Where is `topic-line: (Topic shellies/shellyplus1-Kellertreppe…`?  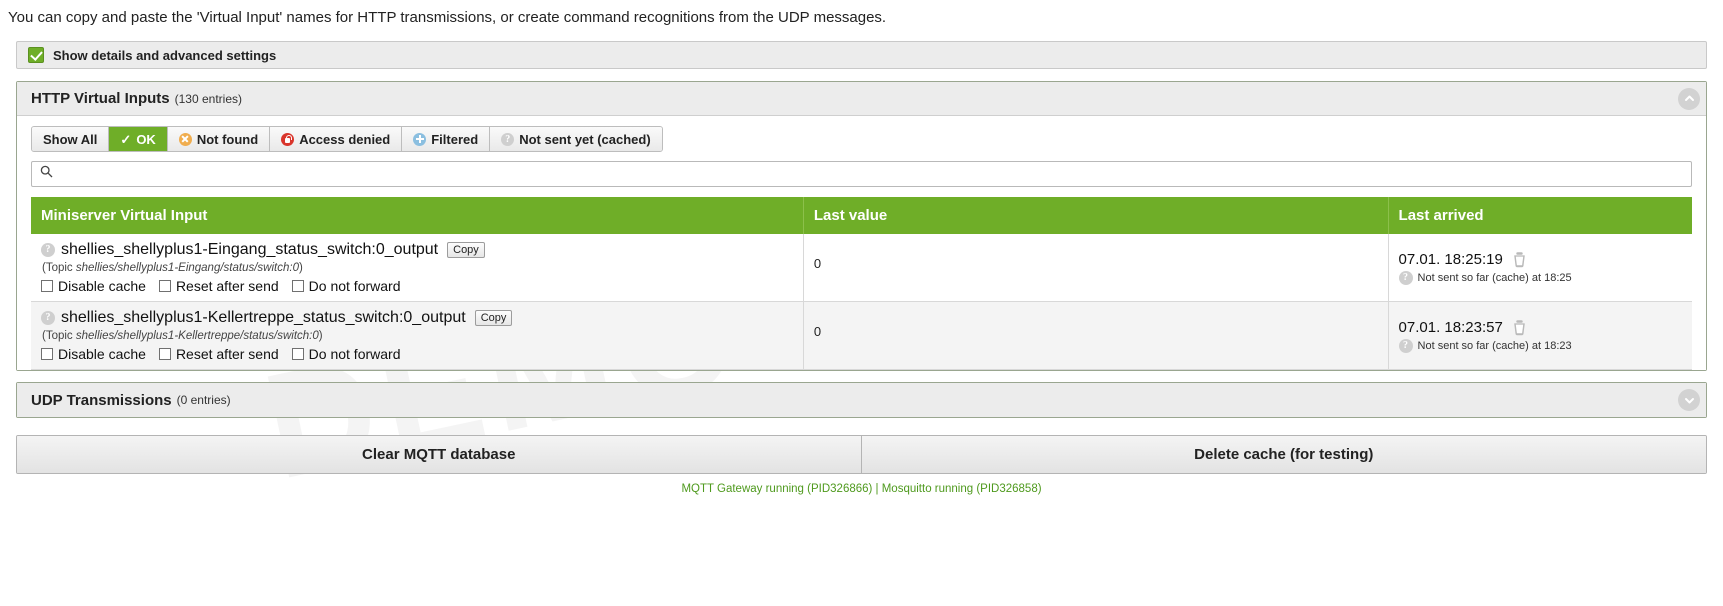
topic-line: (Topic shellies/shellyplus1-Kellertreppe… is located at coordinates (417, 336).